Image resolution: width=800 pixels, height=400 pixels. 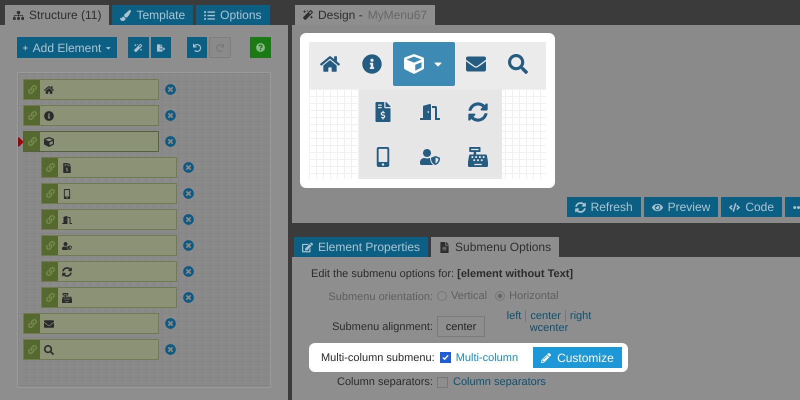 What do you see at coordinates (495, 247) in the screenshot?
I see `tab: Submenu Options` at bounding box center [495, 247].